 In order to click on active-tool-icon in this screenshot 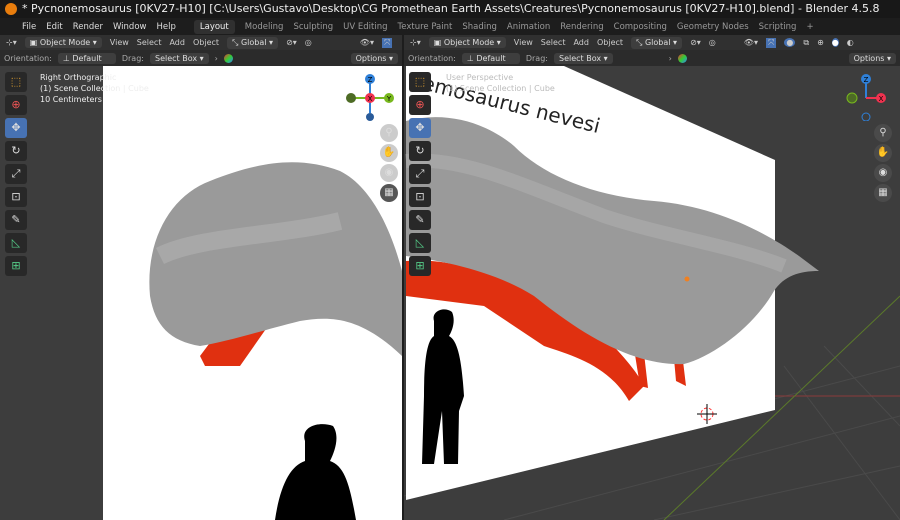, I will do `click(682, 58)`.